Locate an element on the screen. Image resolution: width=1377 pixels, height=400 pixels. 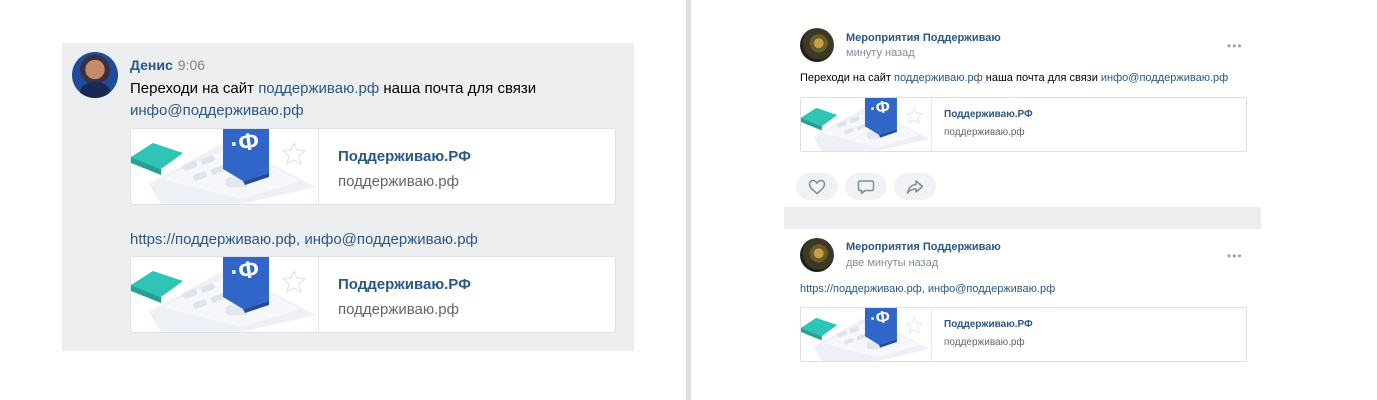
post-text-prefix: Переходи на сайт is located at coordinates (847, 78).